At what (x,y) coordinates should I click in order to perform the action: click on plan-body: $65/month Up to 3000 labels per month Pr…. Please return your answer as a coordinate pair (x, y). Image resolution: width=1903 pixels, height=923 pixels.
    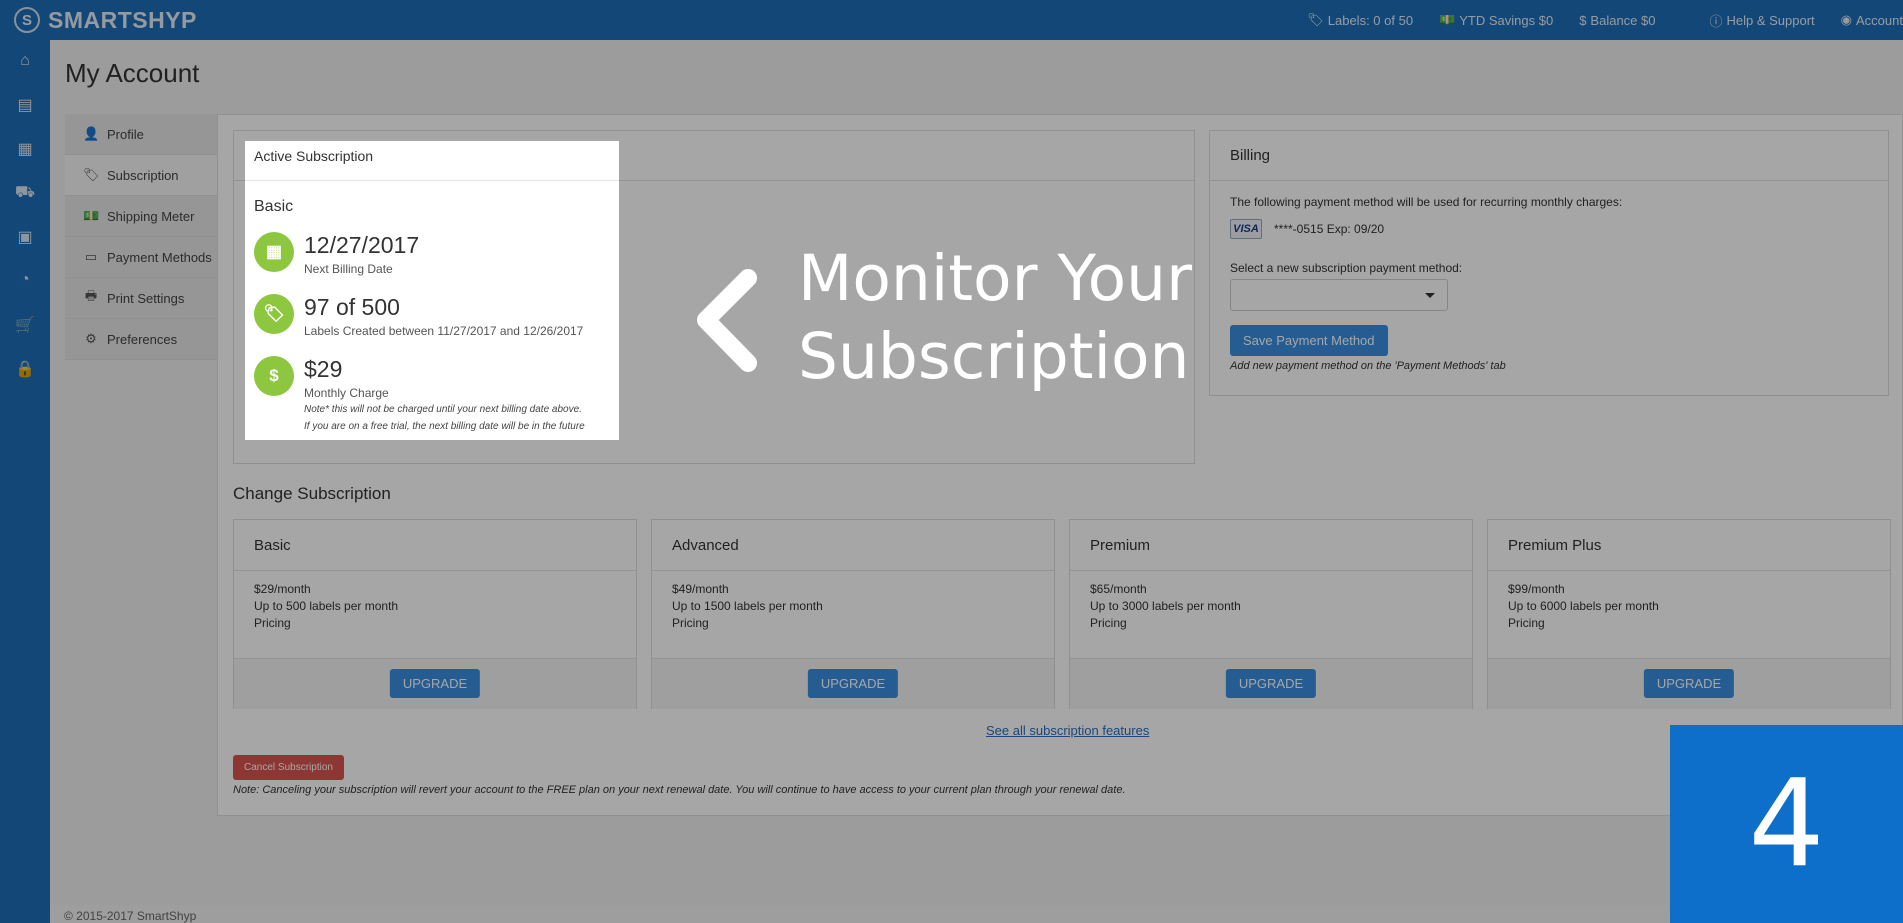
    Looking at the image, I should click on (1271, 615).